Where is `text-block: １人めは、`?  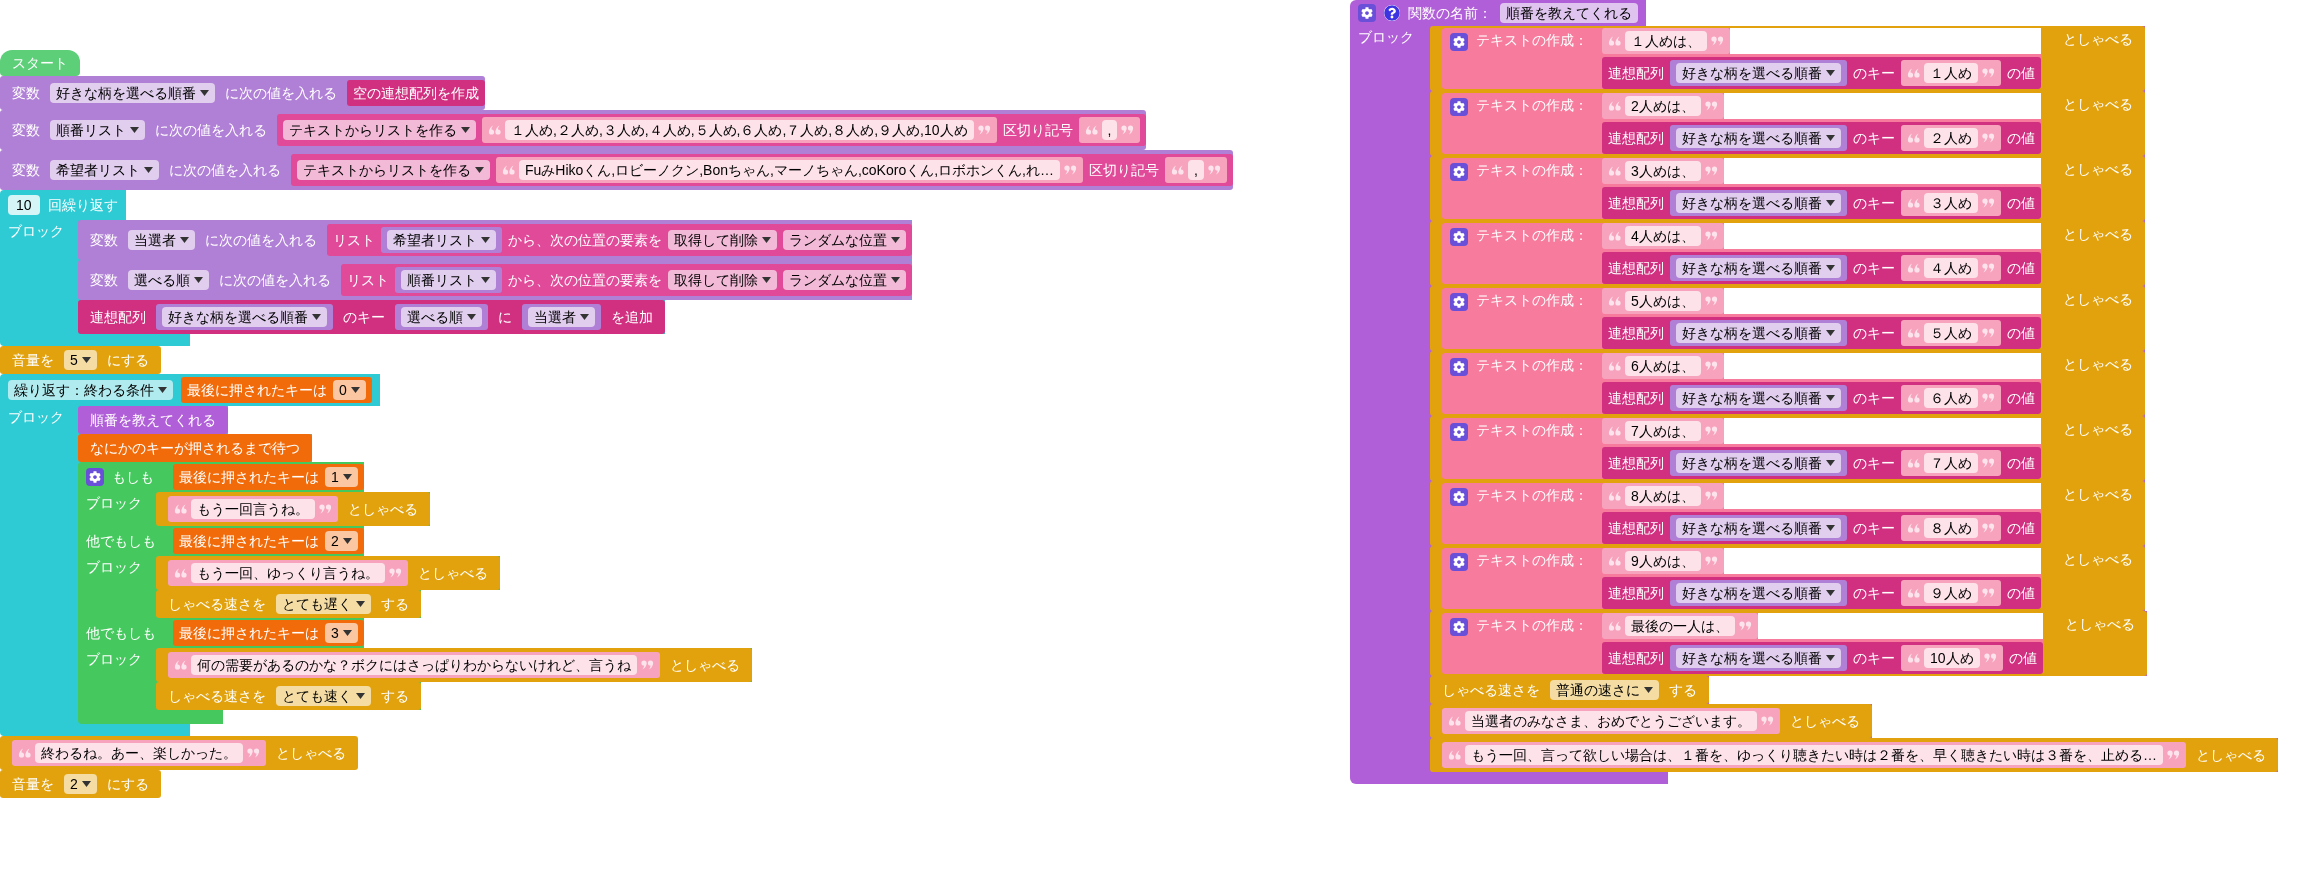 text-block: １人めは、 is located at coordinates (1666, 41).